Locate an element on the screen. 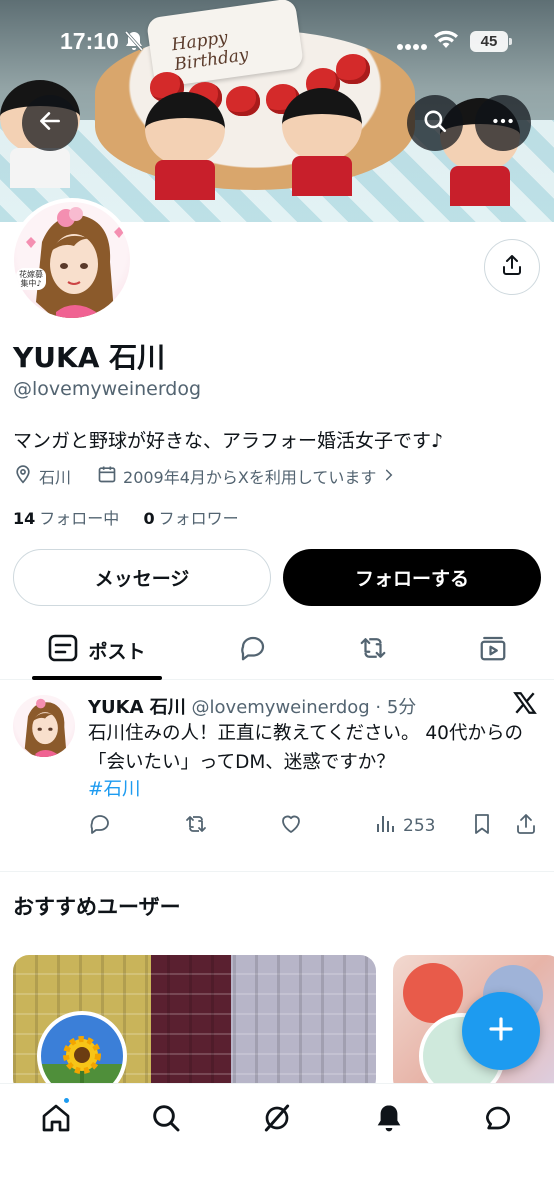 The width and height of the screenshot is (554, 1200). media-tab-icon is located at coordinates (493, 650).